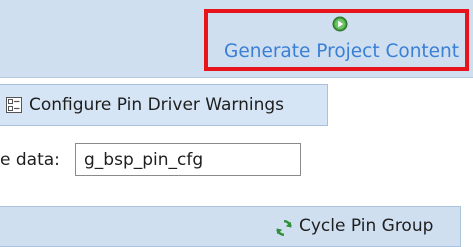 This screenshot has height=247, width=473. What do you see at coordinates (366, 226) in the screenshot?
I see `cycle-pin-group-label: Cycle Pin Group` at bounding box center [366, 226].